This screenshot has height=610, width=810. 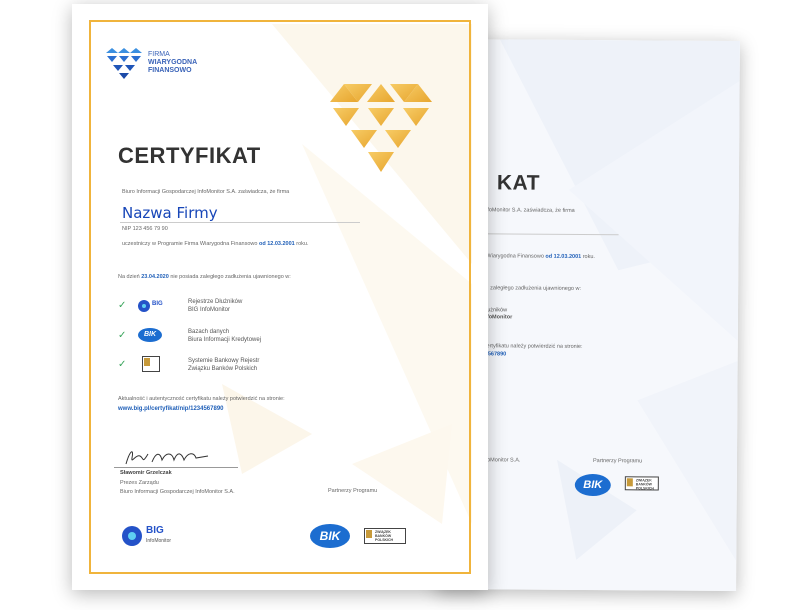 I want to click on certificate-title: CERTYFIKAT, so click(x=189, y=155).